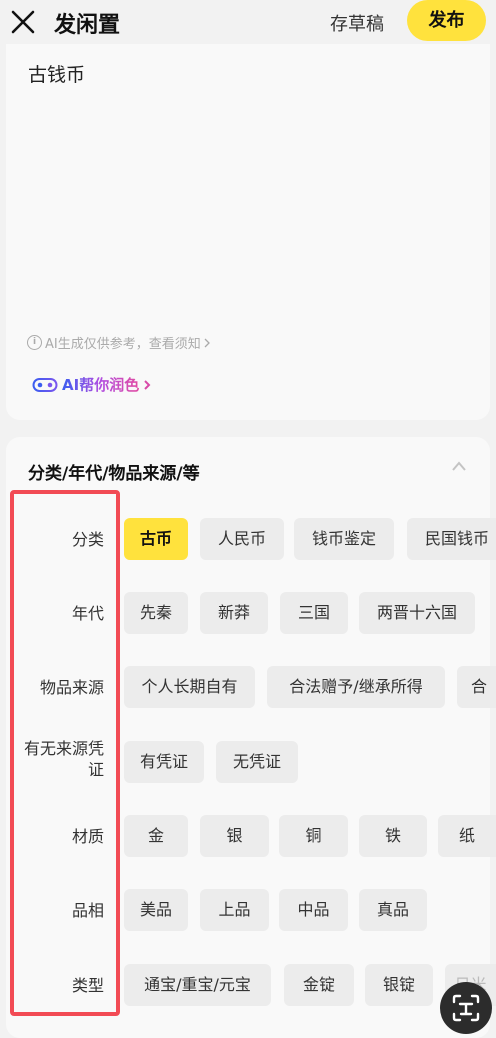 This screenshot has width=496, height=1038. What do you see at coordinates (417, 613) in the screenshot?
I see `option-chip: 两晋十六国` at bounding box center [417, 613].